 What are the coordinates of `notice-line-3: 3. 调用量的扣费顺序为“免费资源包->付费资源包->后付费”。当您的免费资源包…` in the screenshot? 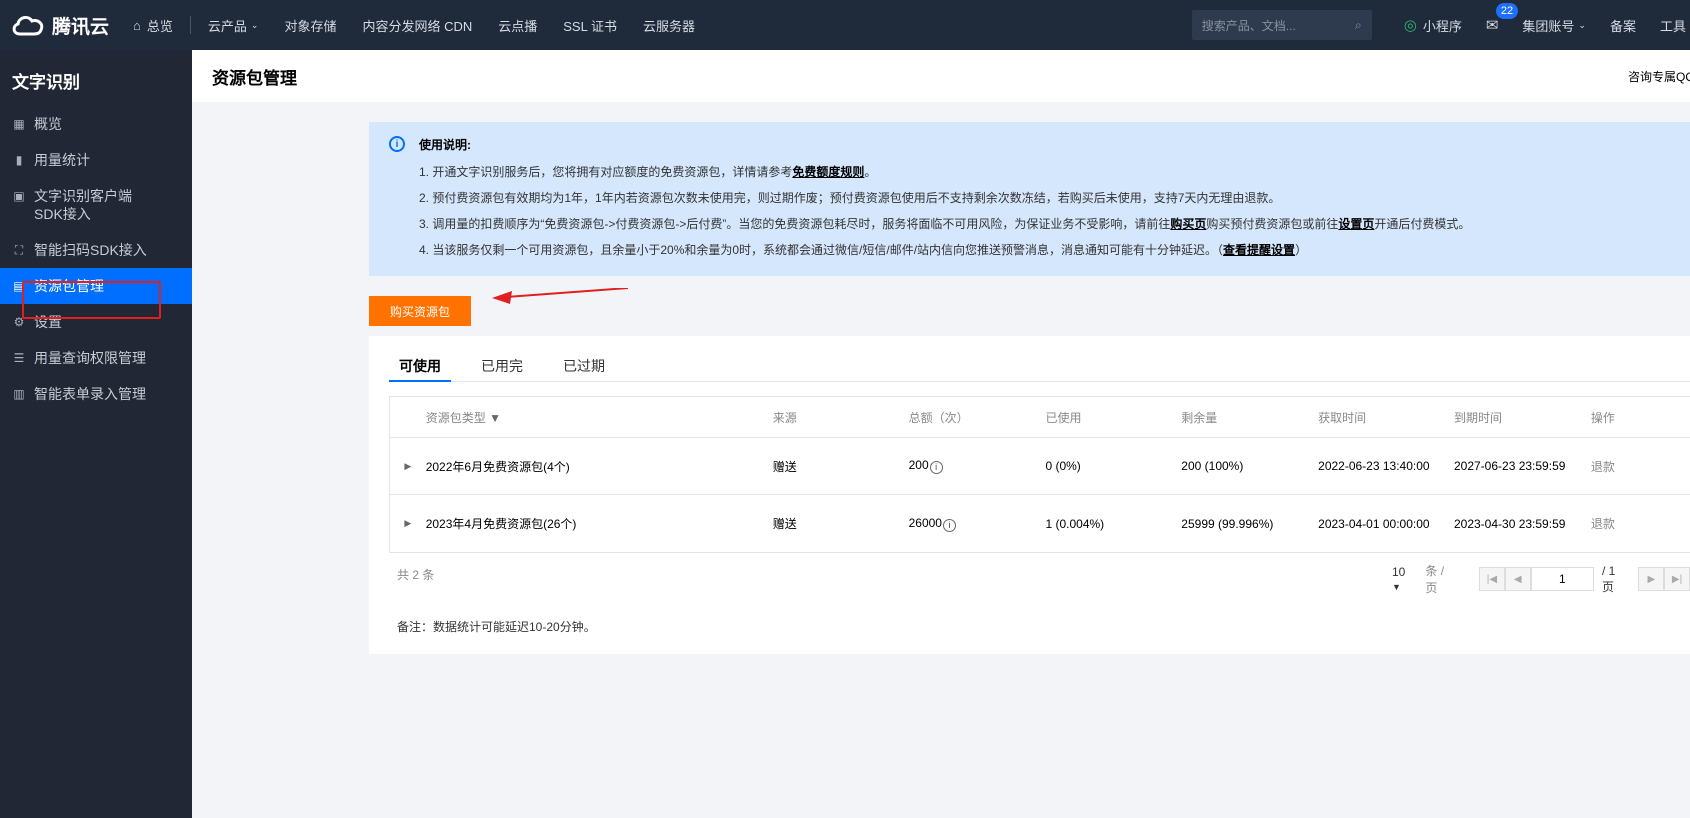 It's located at (945, 224).